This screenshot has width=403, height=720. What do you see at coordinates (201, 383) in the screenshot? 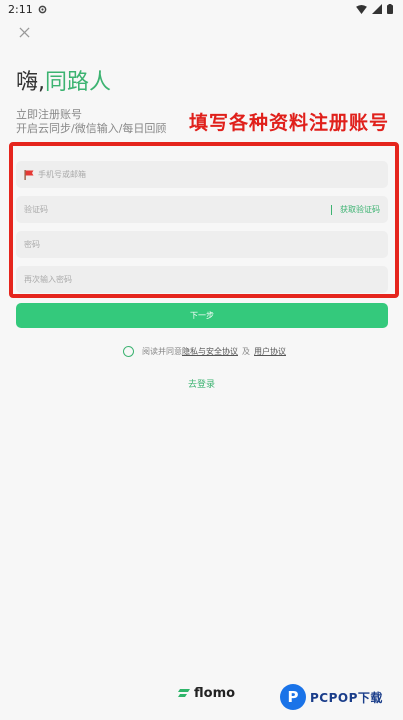
I see `login-link: 去登录` at bounding box center [201, 383].